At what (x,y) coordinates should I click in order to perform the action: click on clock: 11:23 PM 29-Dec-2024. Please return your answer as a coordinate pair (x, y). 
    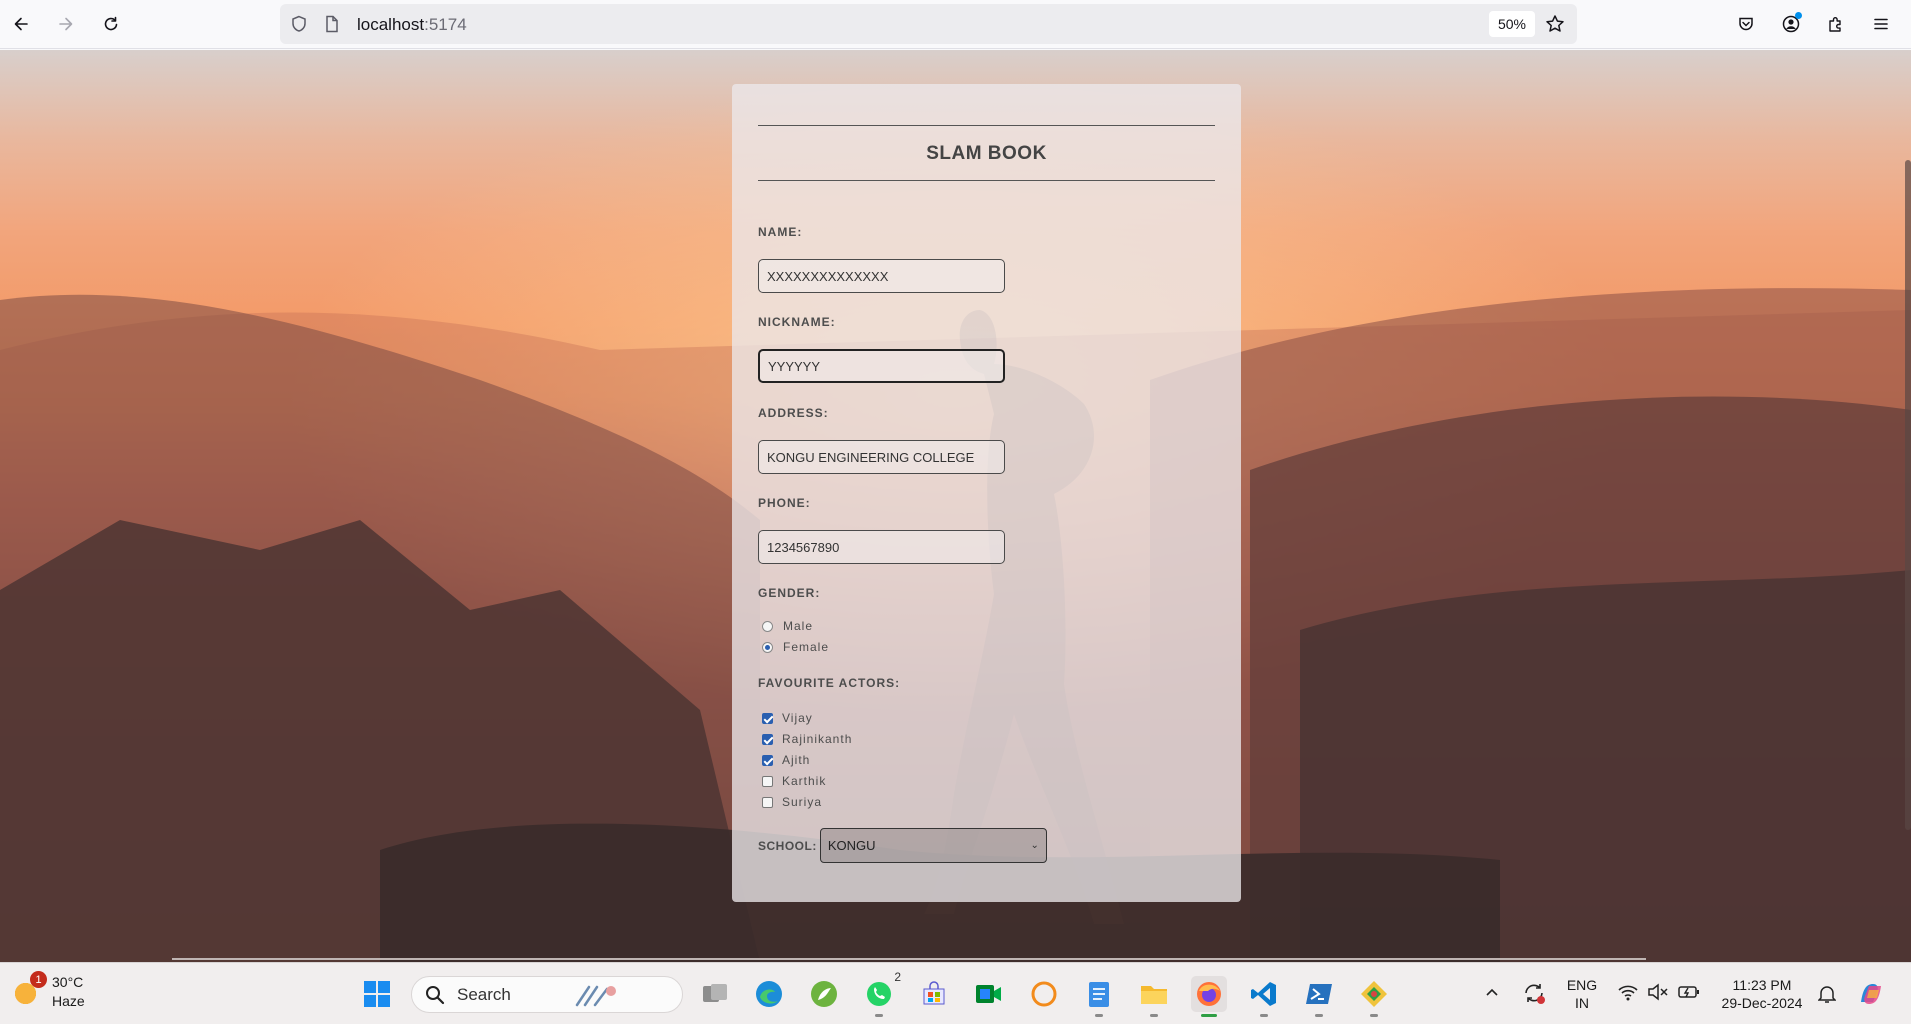
    Looking at the image, I should click on (1762, 994).